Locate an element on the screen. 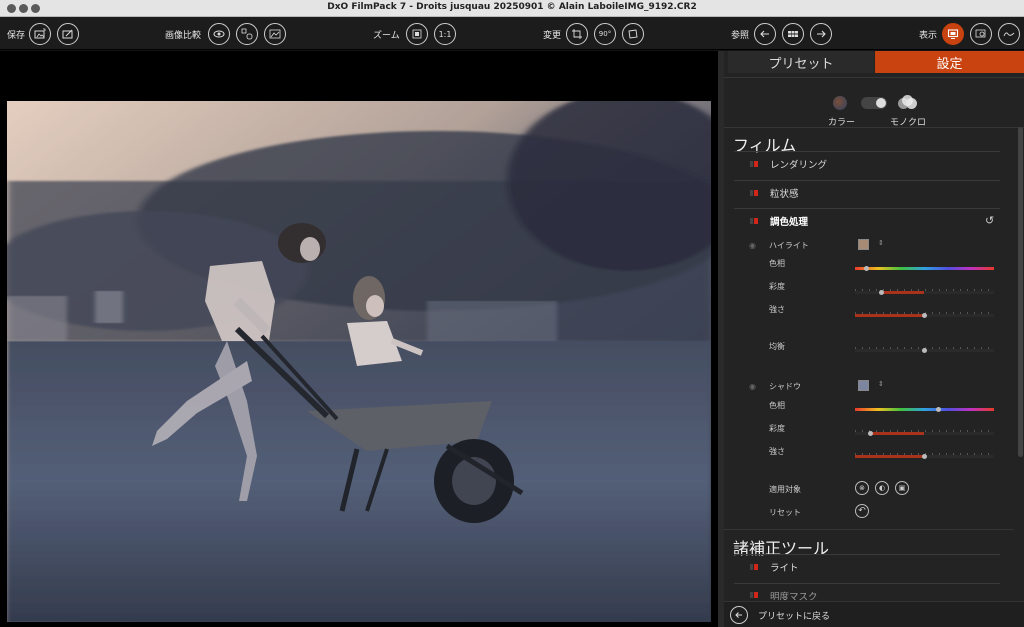  lens-mask-item: 明度マスク is located at coordinates (794, 594).